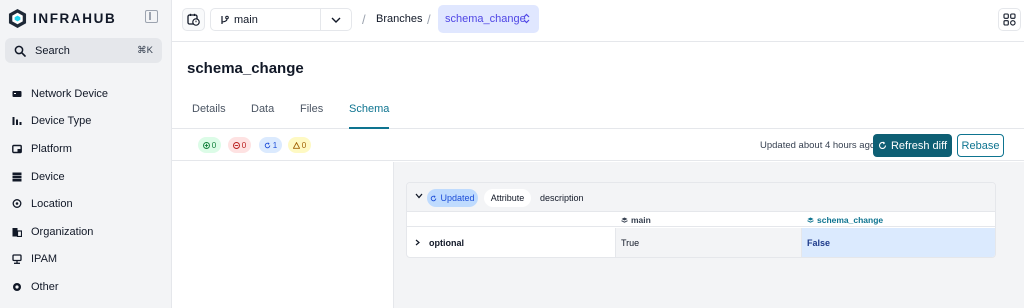 Image resolution: width=1024 pixels, height=308 pixels. What do you see at coordinates (86, 149) in the screenshot?
I see `sidebar-item-platform: Platform` at bounding box center [86, 149].